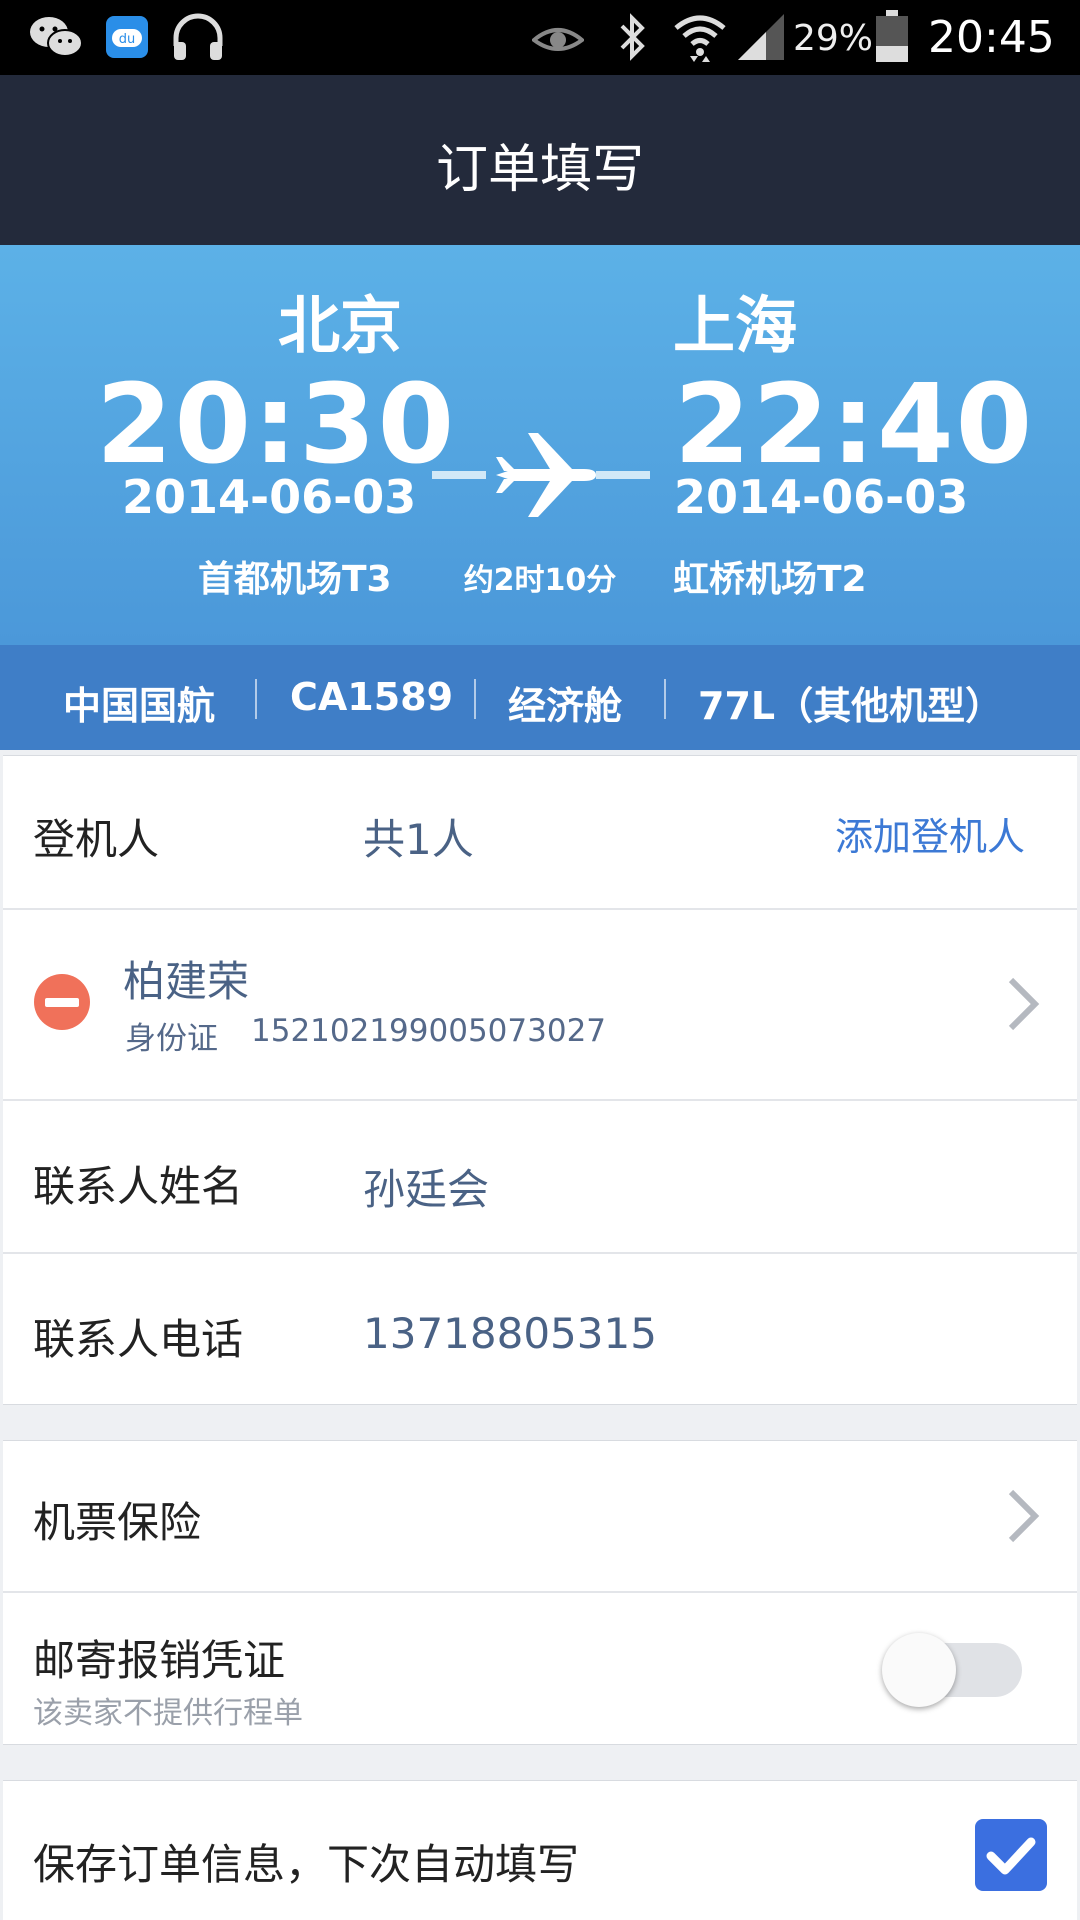 Image resolution: width=1080 pixels, height=1920 pixels. What do you see at coordinates (540, 580) in the screenshot?
I see `flight-duration: 约2时10分` at bounding box center [540, 580].